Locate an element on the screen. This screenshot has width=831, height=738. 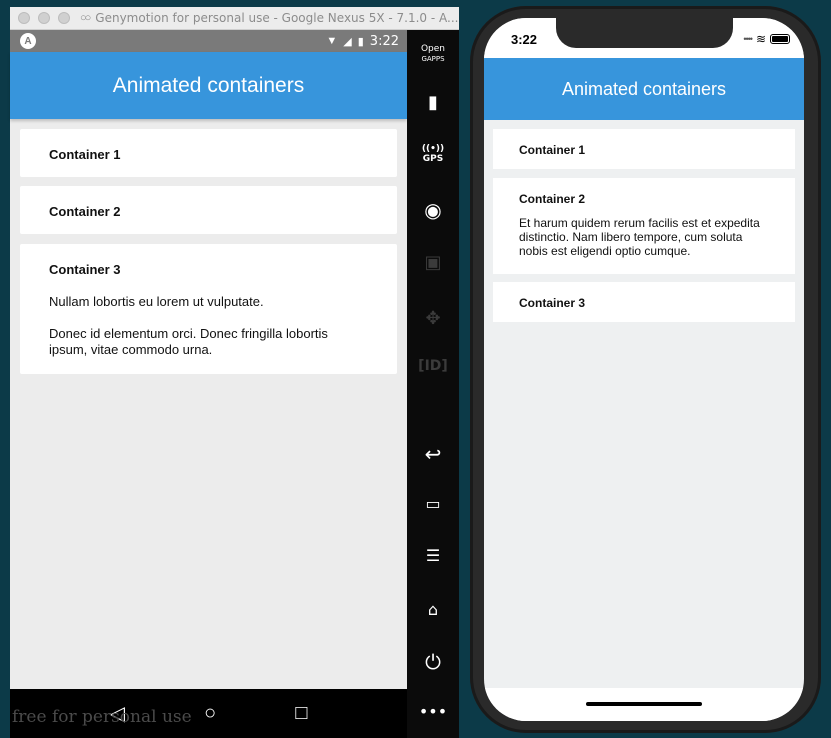
gps-icon: ((•)) GPS is located at coordinates (433, 154).